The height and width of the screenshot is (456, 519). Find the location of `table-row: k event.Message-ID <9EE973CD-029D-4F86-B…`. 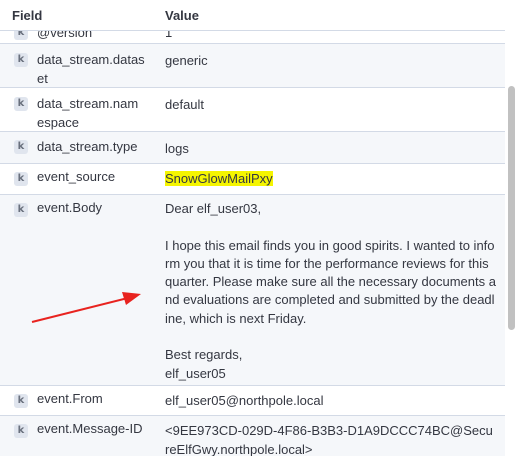

table-row: k event.Message-ID <9EE973CD-029D-4F86-B… is located at coordinates (252, 436).